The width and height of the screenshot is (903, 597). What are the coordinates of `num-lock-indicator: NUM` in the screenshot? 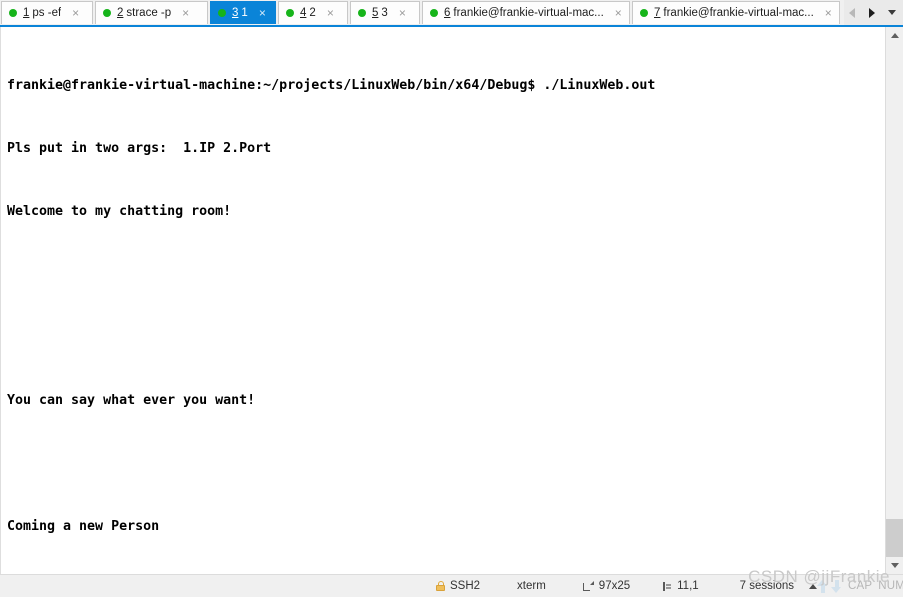 It's located at (890, 586).